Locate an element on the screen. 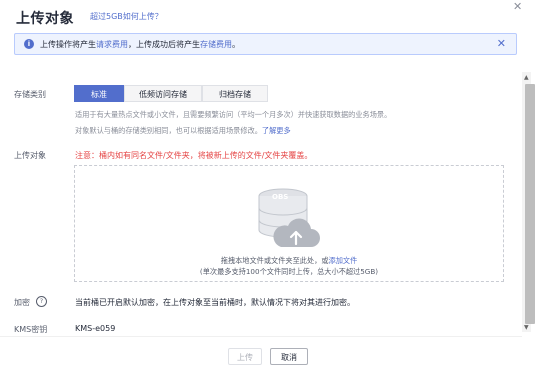 The height and width of the screenshot is (382, 554). notice-text-post: 。 is located at coordinates (236, 44).